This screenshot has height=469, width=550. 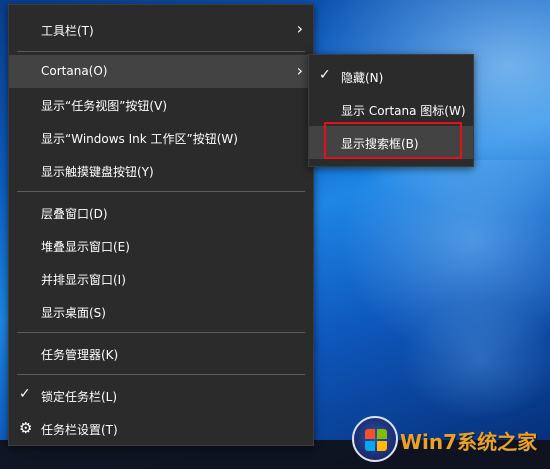 I want to click on menu-item-show-task-view-button: 显示“任务视图”按钮(V), so click(x=161, y=104).